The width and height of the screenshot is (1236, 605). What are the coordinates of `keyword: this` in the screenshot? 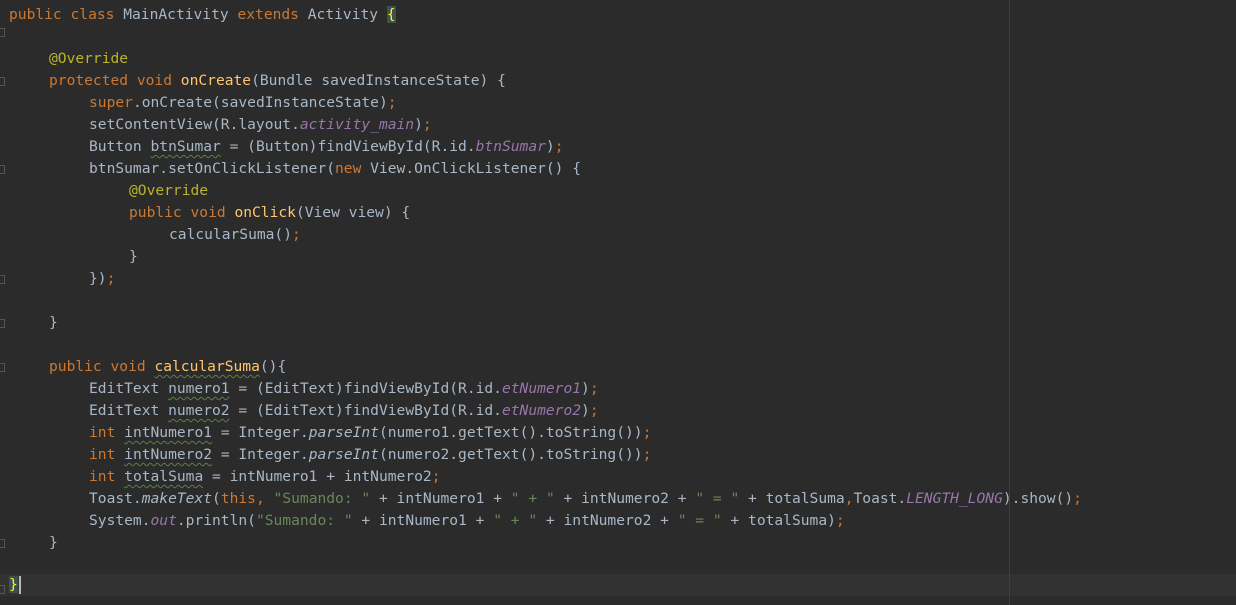 It's located at (238, 498).